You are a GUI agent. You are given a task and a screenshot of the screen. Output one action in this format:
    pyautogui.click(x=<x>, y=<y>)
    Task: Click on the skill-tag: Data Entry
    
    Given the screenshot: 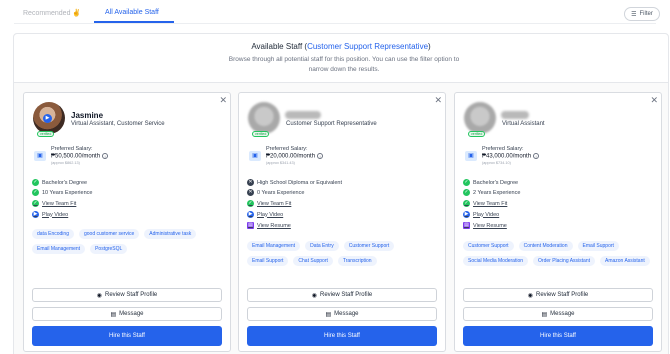 What is the action you would take?
    pyautogui.click(x=322, y=246)
    